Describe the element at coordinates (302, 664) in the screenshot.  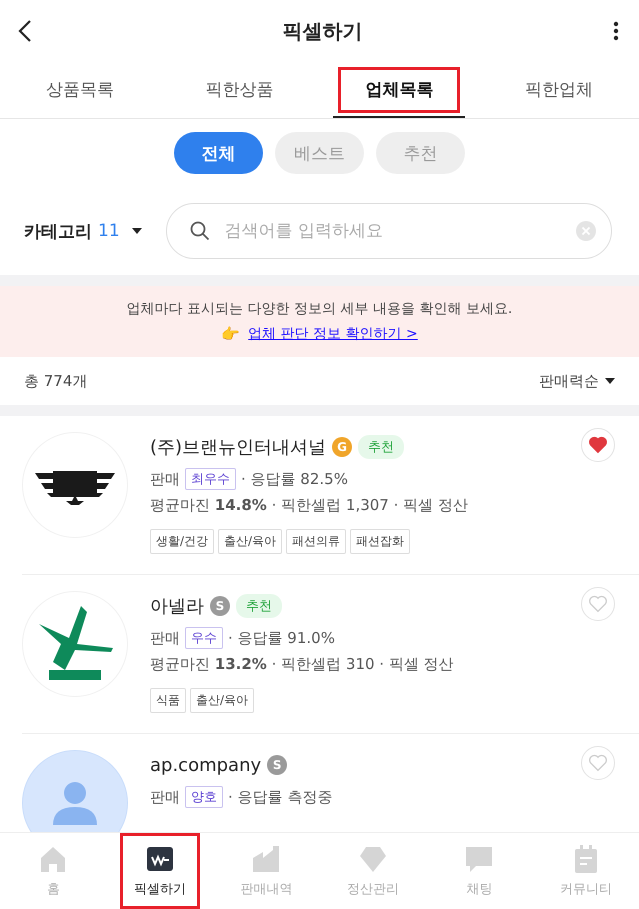
I see `margin-stats: 평균마진 13.2% · 픽한셀럽 310 · 픽셀 정산` at that location.